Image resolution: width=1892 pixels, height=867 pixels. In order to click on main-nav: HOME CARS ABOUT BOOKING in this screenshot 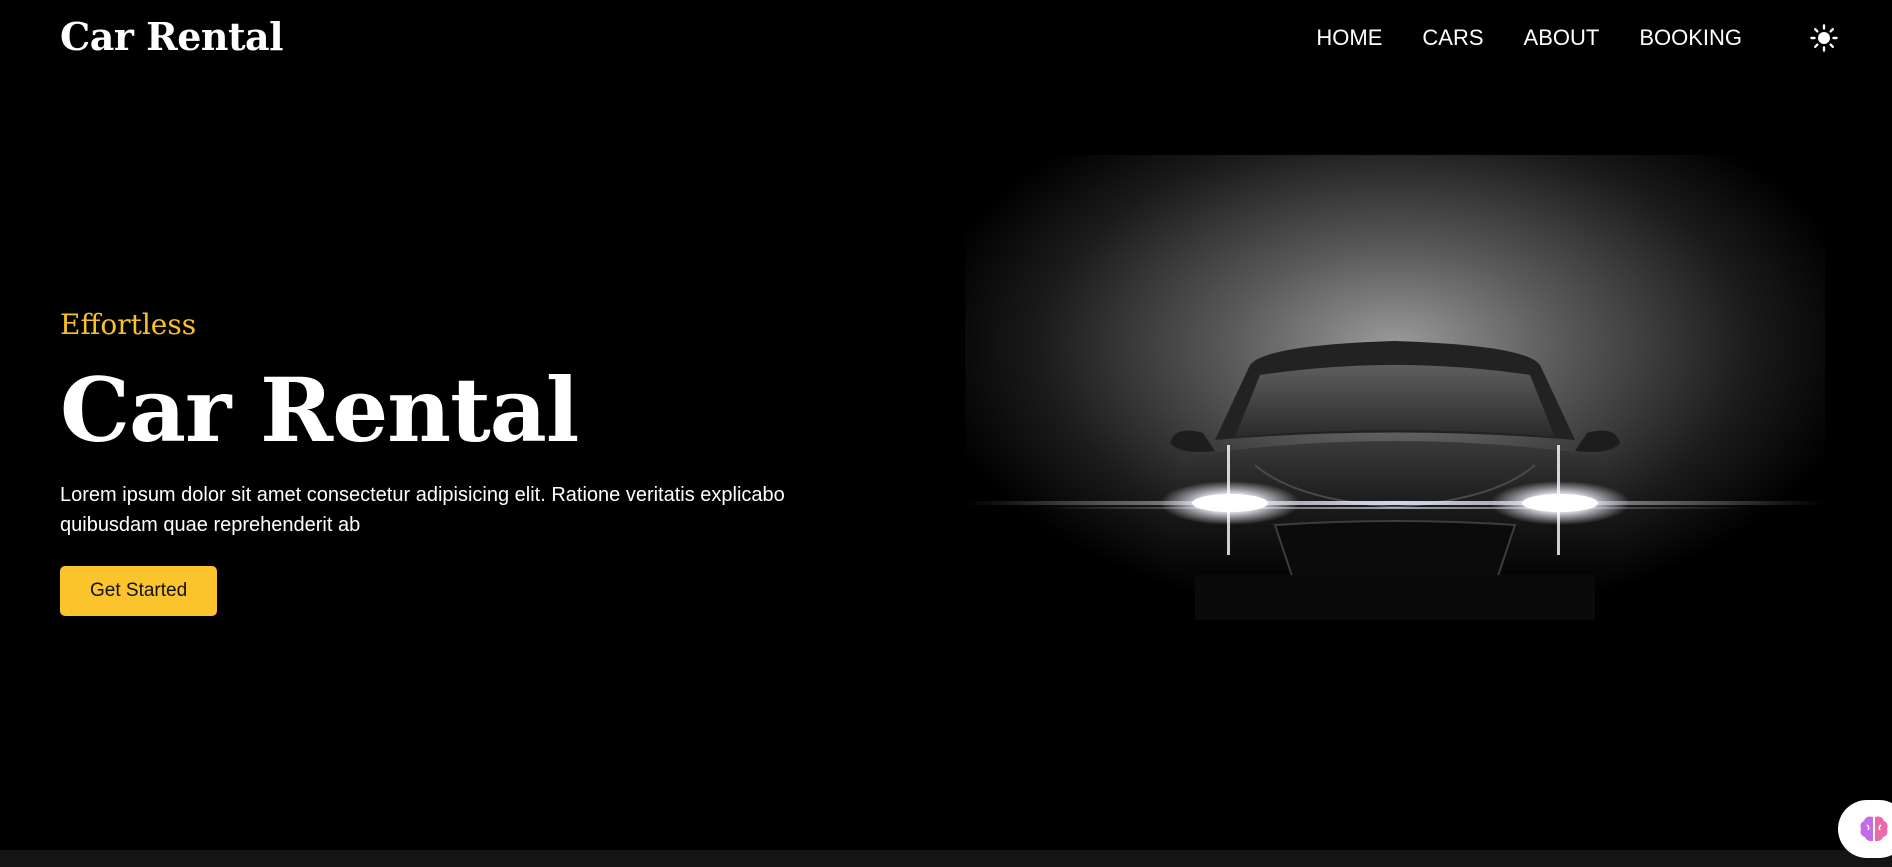, I will do `click(1529, 38)`.